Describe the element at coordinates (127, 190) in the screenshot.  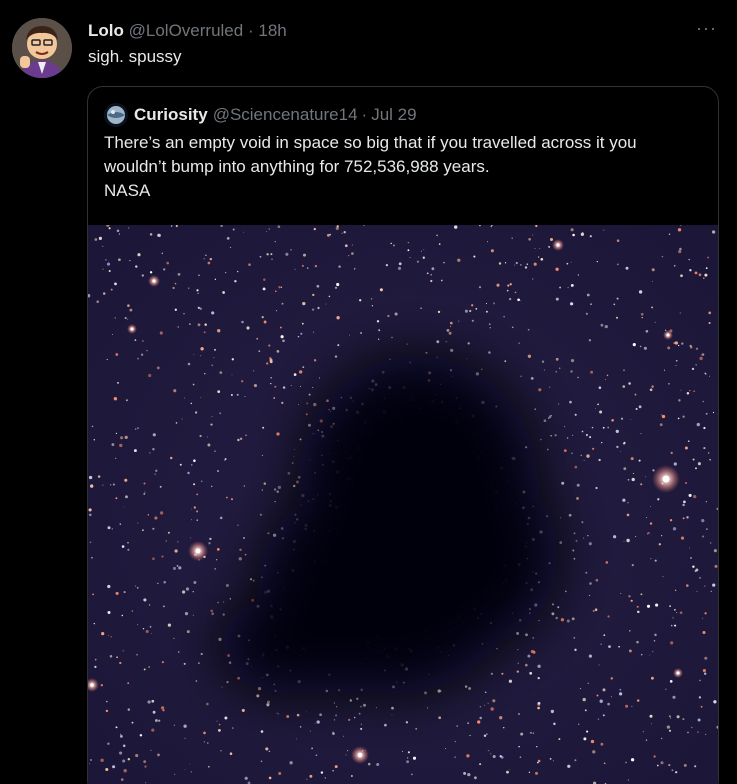
I see `quoted-text-line: NASA` at that location.